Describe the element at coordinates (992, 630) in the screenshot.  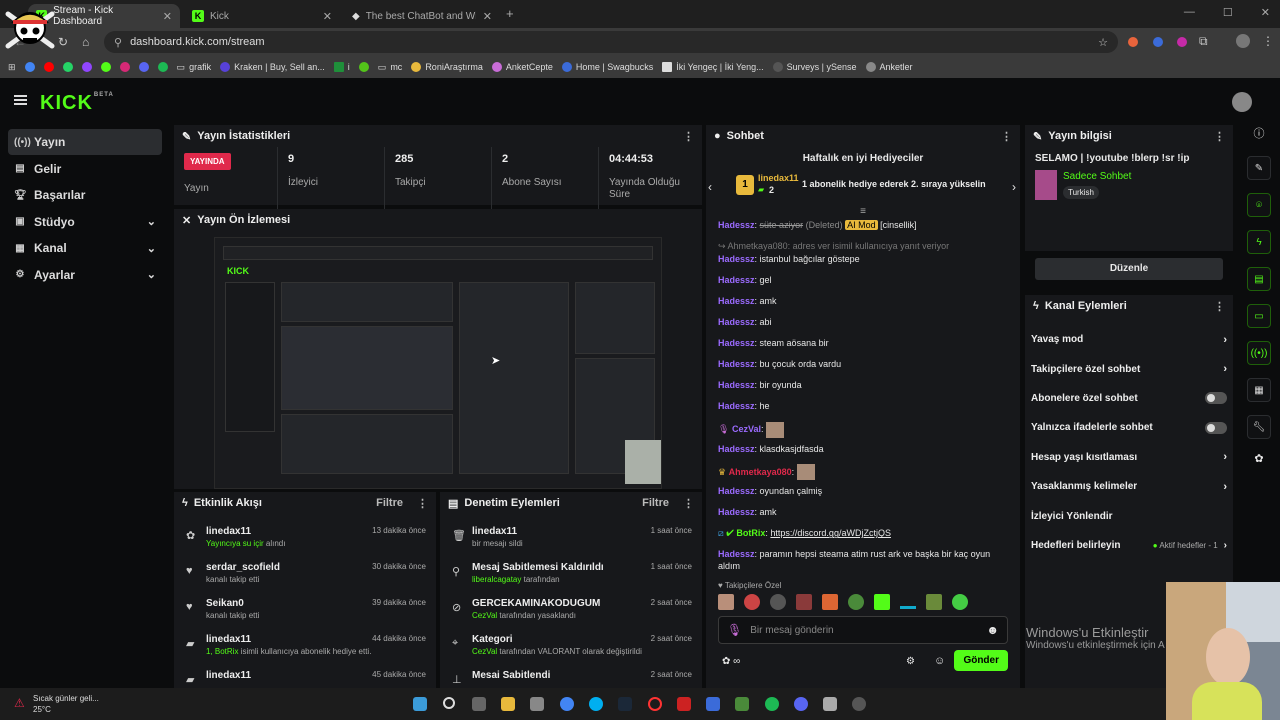
I see `emoji-icon: ☻` at that location.